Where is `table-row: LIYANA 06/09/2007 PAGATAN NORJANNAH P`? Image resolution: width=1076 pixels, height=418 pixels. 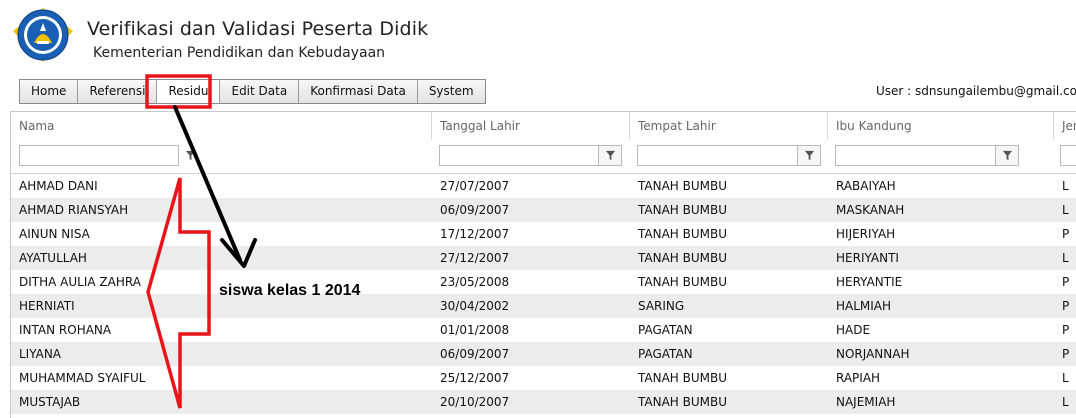
table-row: LIYANA 06/09/2007 PAGATAN NORJANNAH P is located at coordinates (543, 354).